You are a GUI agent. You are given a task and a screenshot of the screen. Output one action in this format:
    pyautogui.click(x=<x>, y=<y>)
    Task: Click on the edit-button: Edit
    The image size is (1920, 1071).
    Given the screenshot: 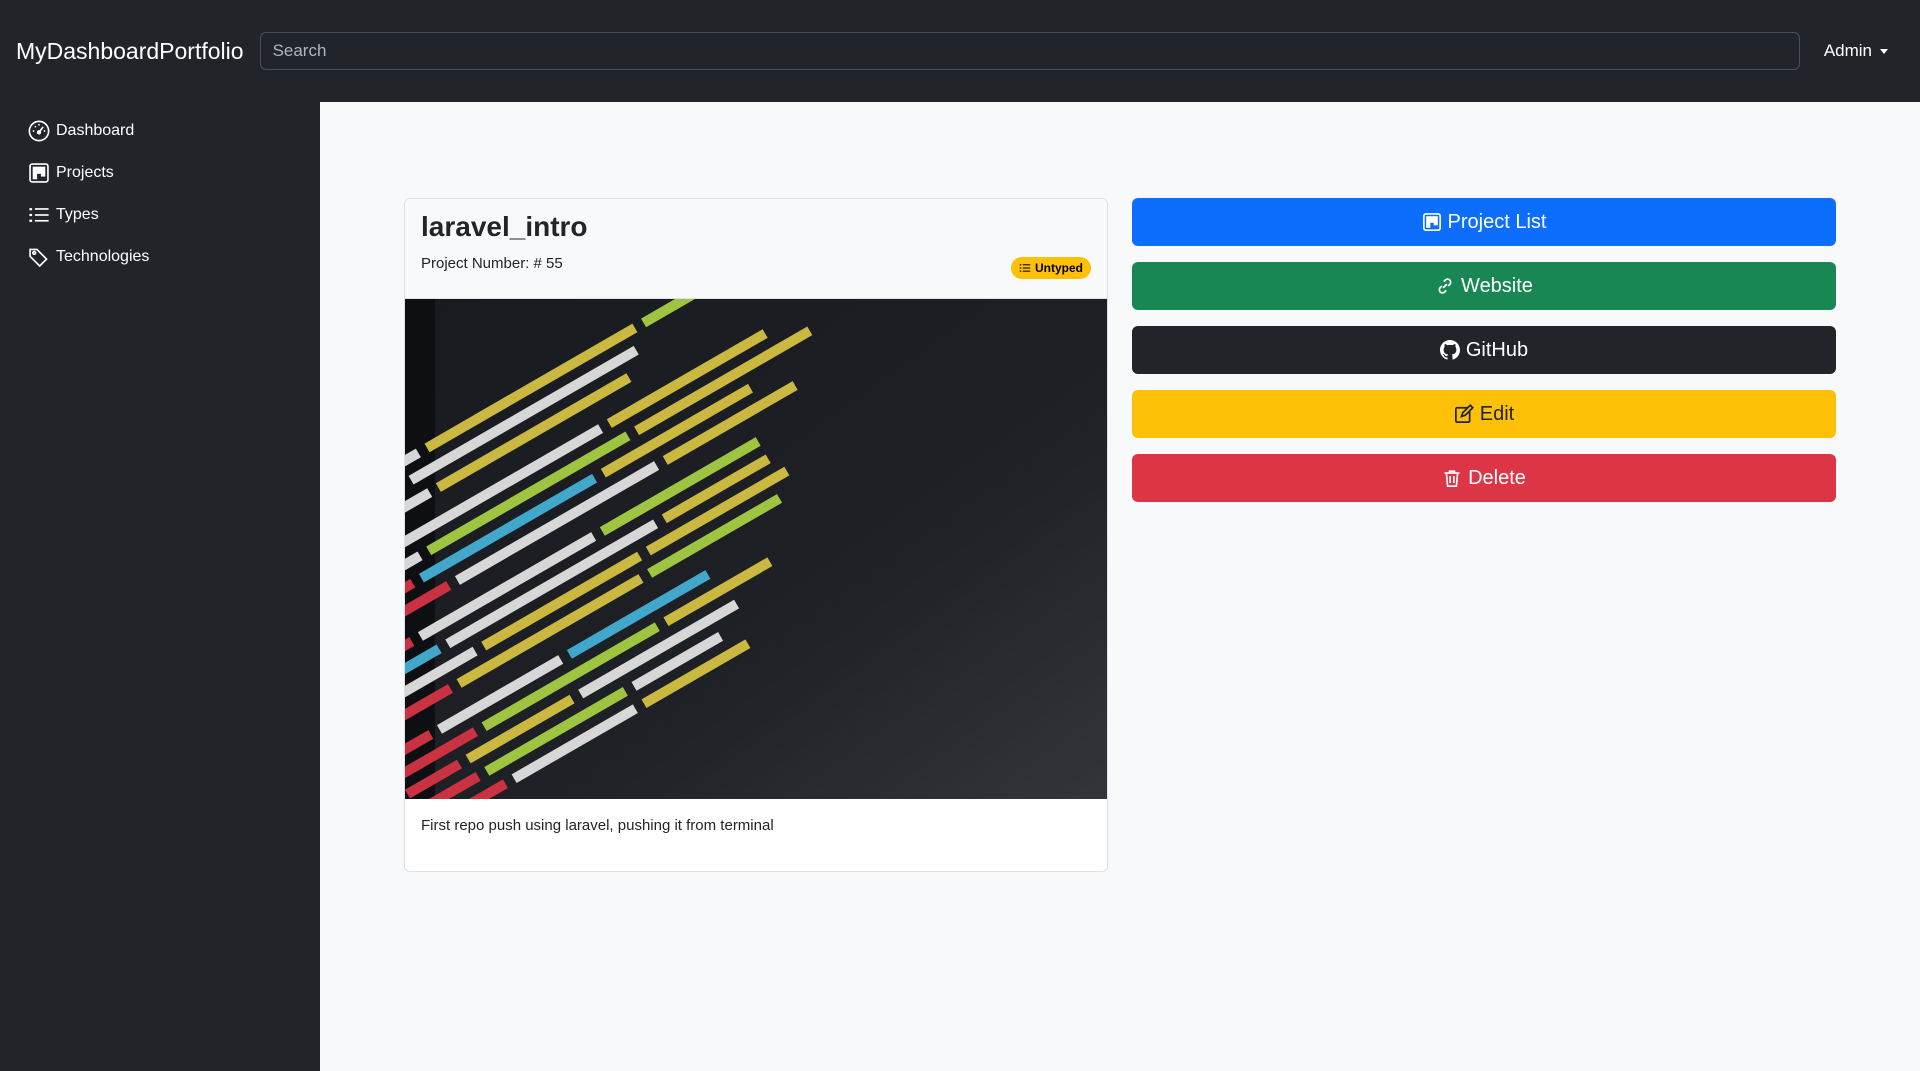 What is the action you would take?
    pyautogui.click(x=1484, y=414)
    